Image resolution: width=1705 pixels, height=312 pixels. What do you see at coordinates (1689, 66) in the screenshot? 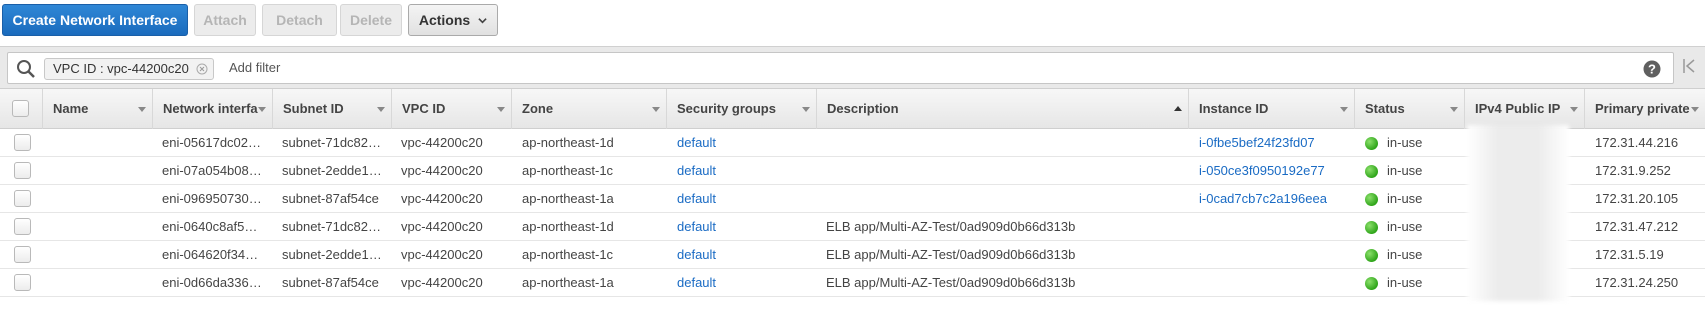
I see `collapse-panel-icon` at bounding box center [1689, 66].